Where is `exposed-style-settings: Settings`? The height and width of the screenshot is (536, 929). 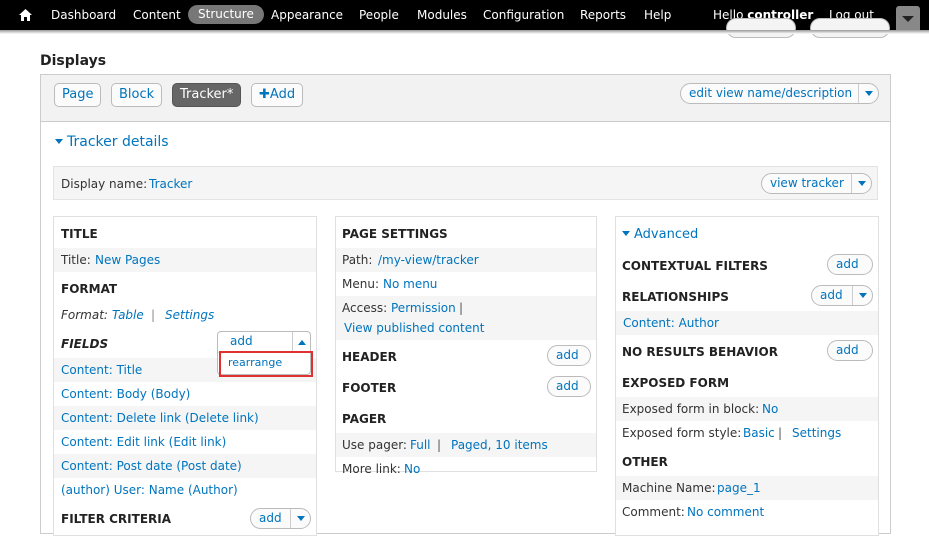 exposed-style-settings: Settings is located at coordinates (816, 433).